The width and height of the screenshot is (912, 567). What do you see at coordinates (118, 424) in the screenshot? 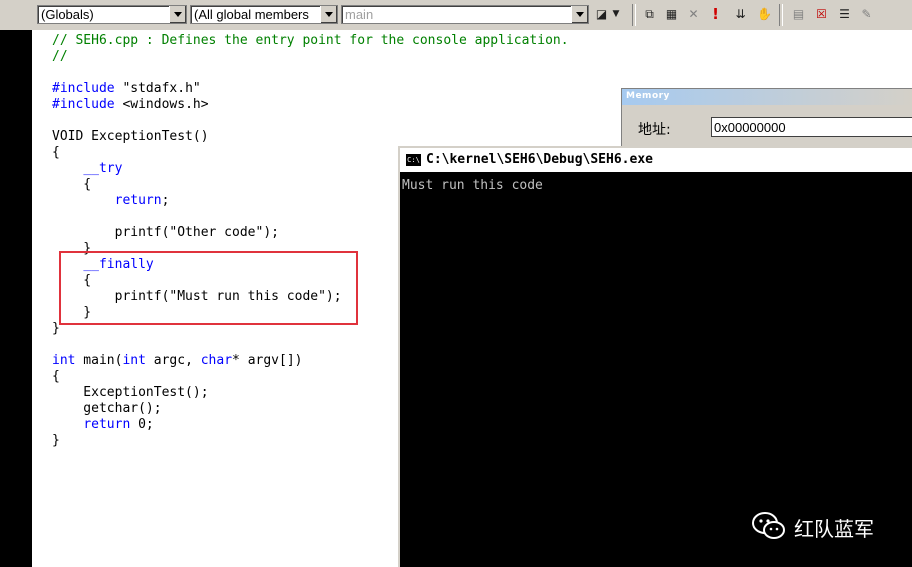
I see `code-line: return 0;` at bounding box center [118, 424].